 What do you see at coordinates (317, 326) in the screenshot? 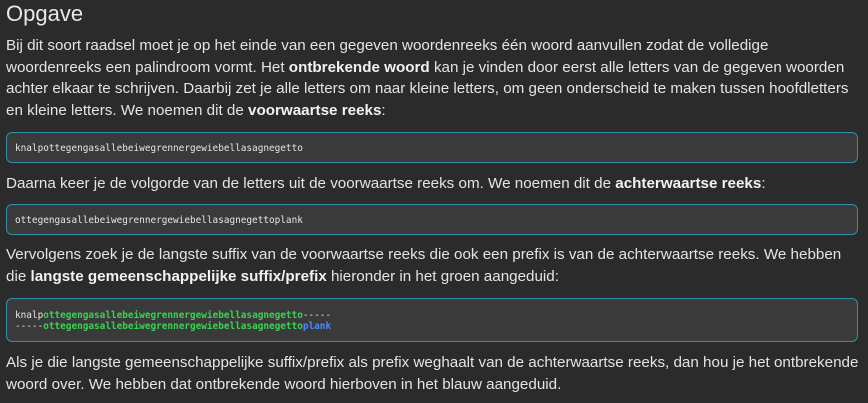
I see `missing-word-highlight: plank` at bounding box center [317, 326].